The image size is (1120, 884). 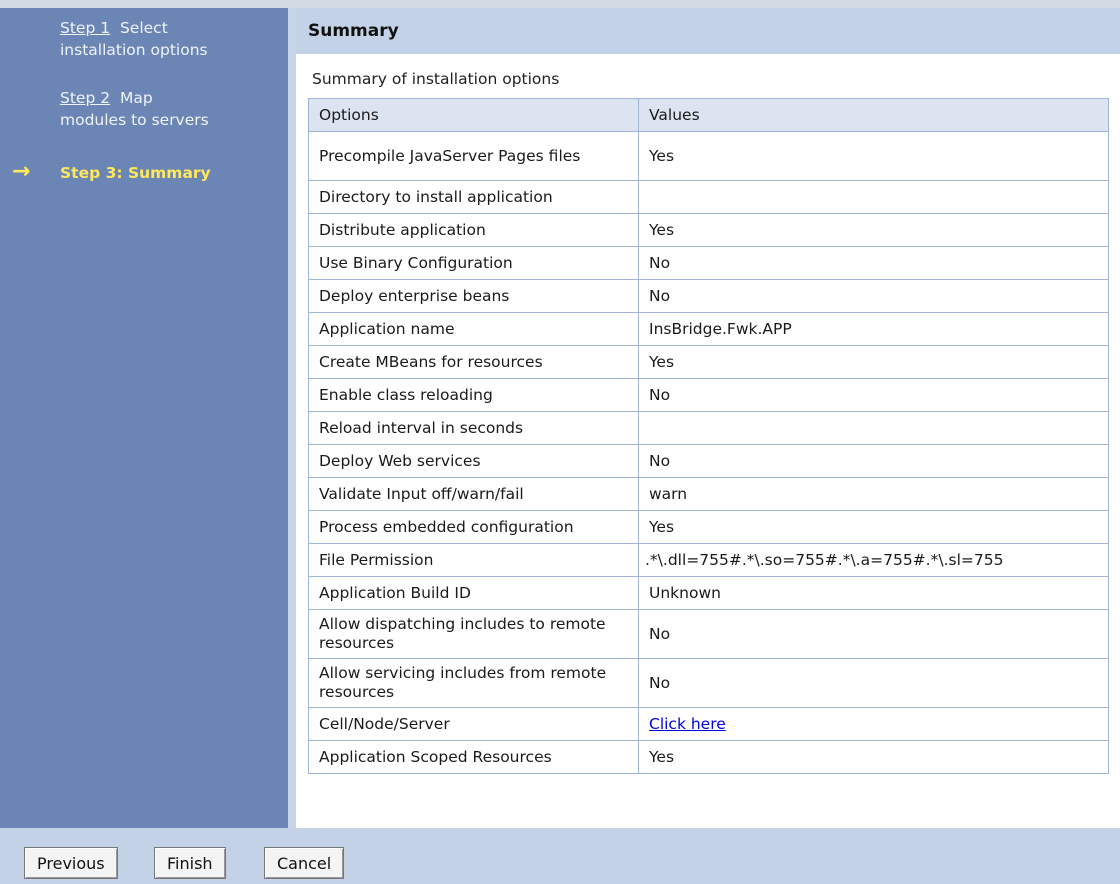 I want to click on step-2: Step 2 Map, so click(x=106, y=98).